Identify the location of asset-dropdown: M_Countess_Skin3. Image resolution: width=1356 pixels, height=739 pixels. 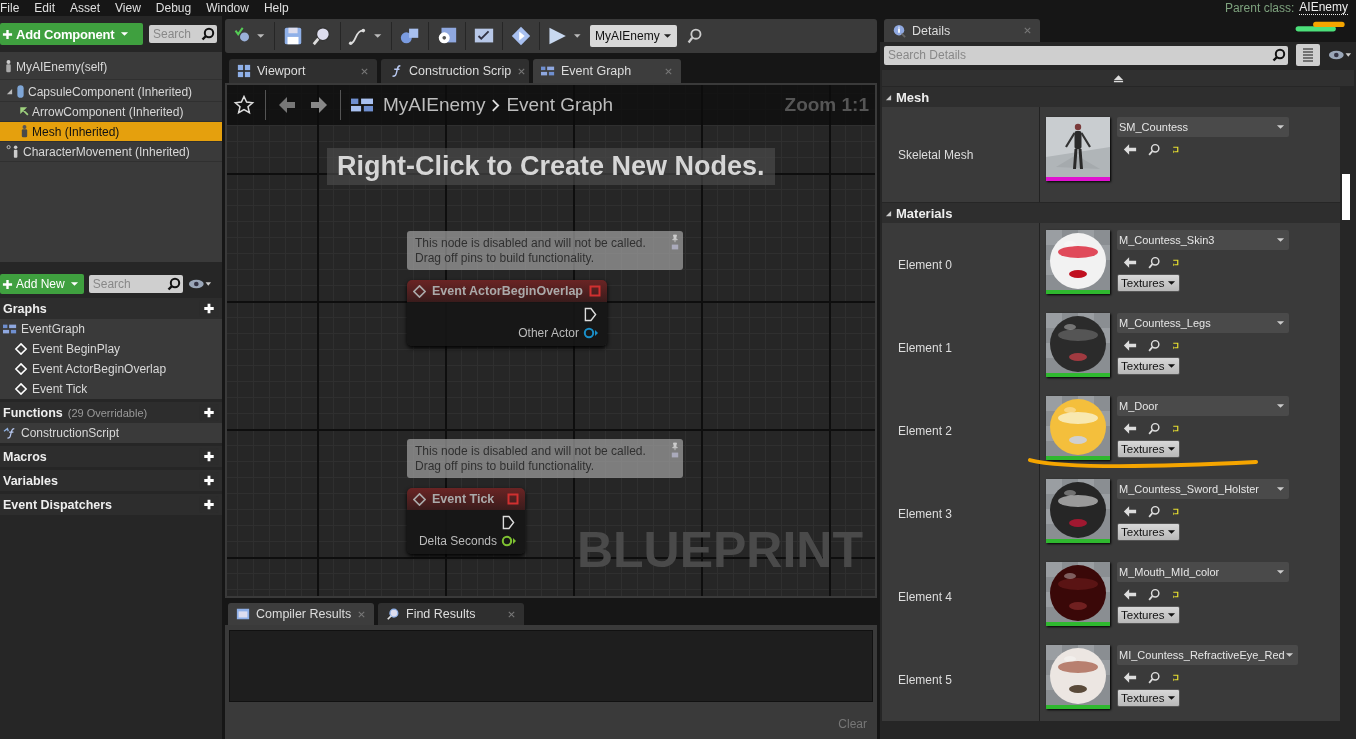
(1203, 240).